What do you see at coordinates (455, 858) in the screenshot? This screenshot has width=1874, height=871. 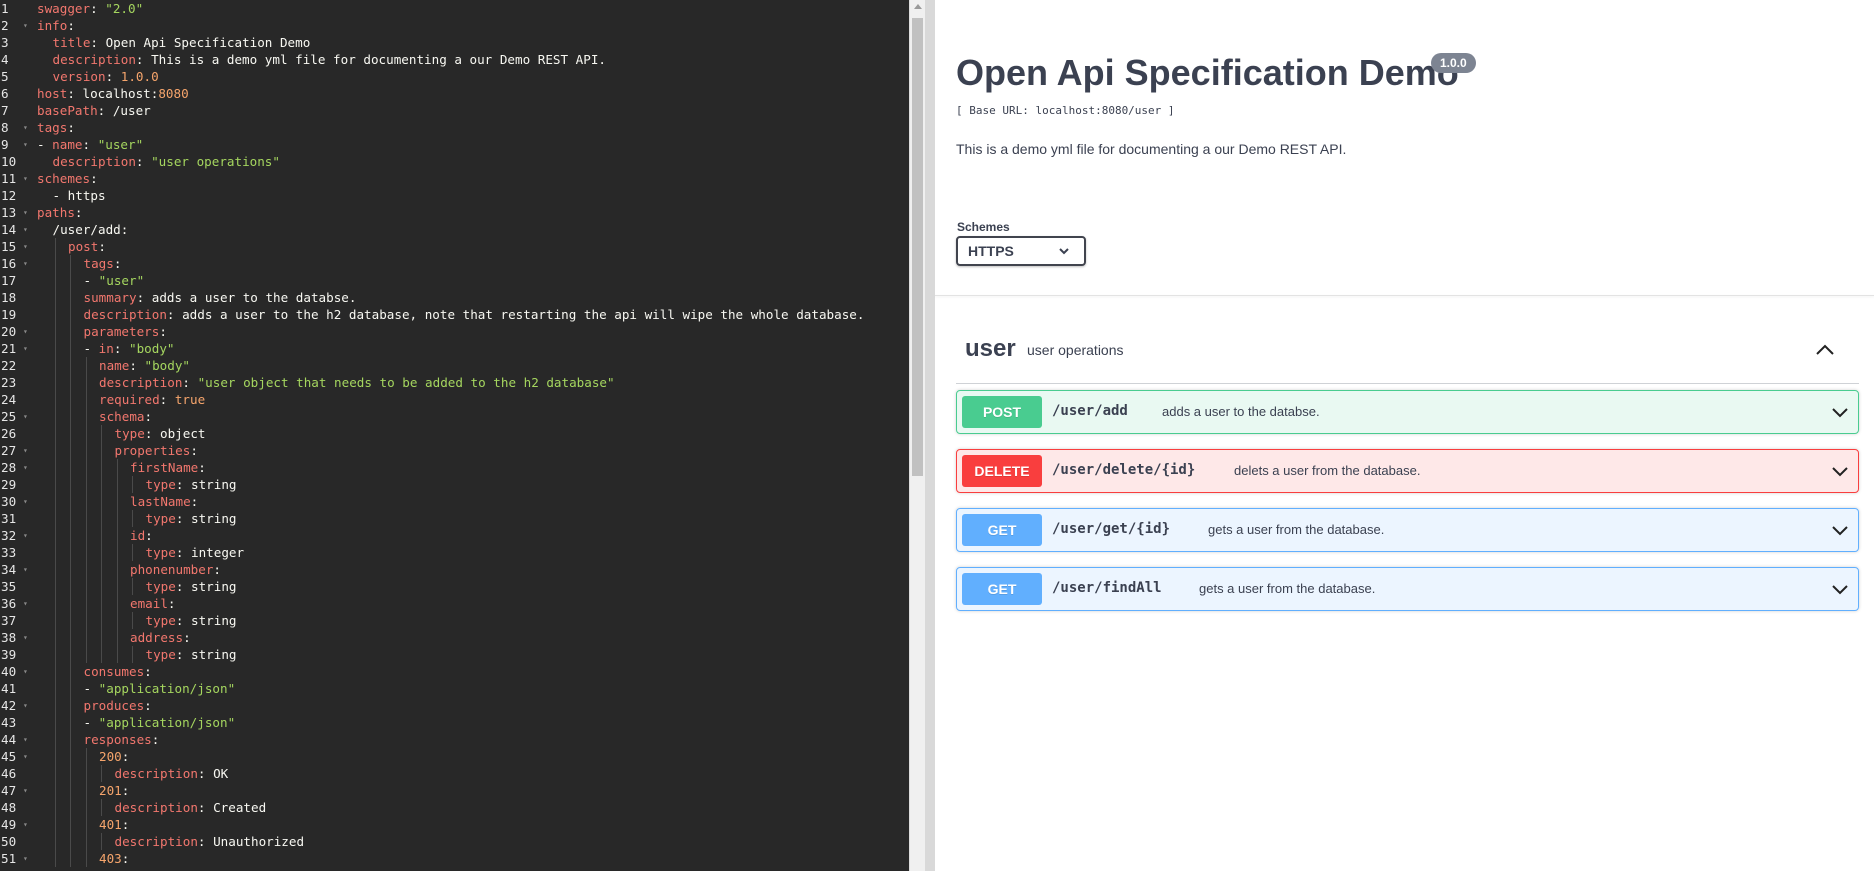 I see `code-line: 51 ▾ 403:` at bounding box center [455, 858].